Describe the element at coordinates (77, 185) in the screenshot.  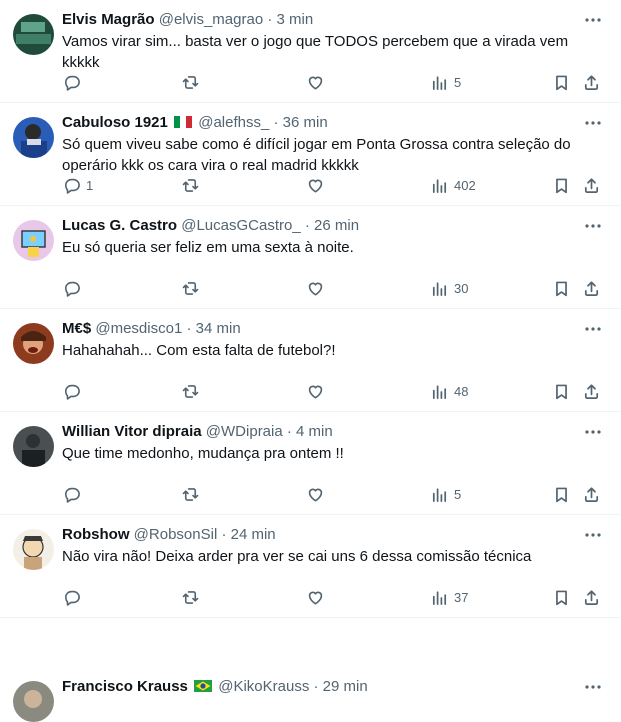
I see `reply-button: 1` at that location.